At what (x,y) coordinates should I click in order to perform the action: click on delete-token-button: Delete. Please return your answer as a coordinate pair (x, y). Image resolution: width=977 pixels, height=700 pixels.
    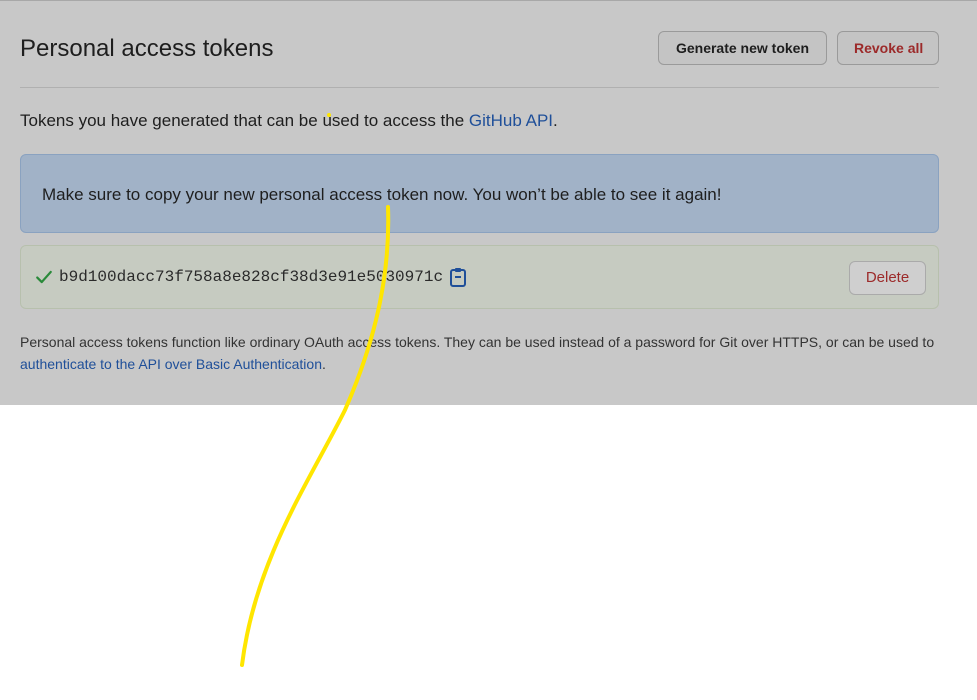
    Looking at the image, I should click on (887, 278).